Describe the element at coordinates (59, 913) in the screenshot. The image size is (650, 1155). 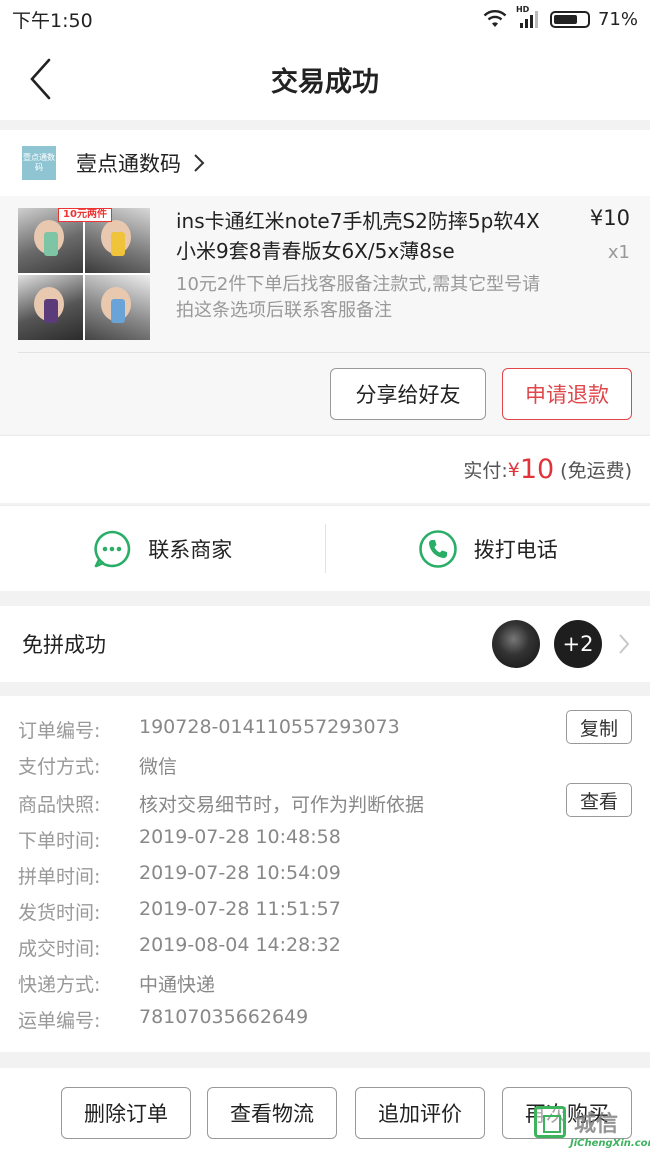
I see `detail-label: 发货时间:` at that location.